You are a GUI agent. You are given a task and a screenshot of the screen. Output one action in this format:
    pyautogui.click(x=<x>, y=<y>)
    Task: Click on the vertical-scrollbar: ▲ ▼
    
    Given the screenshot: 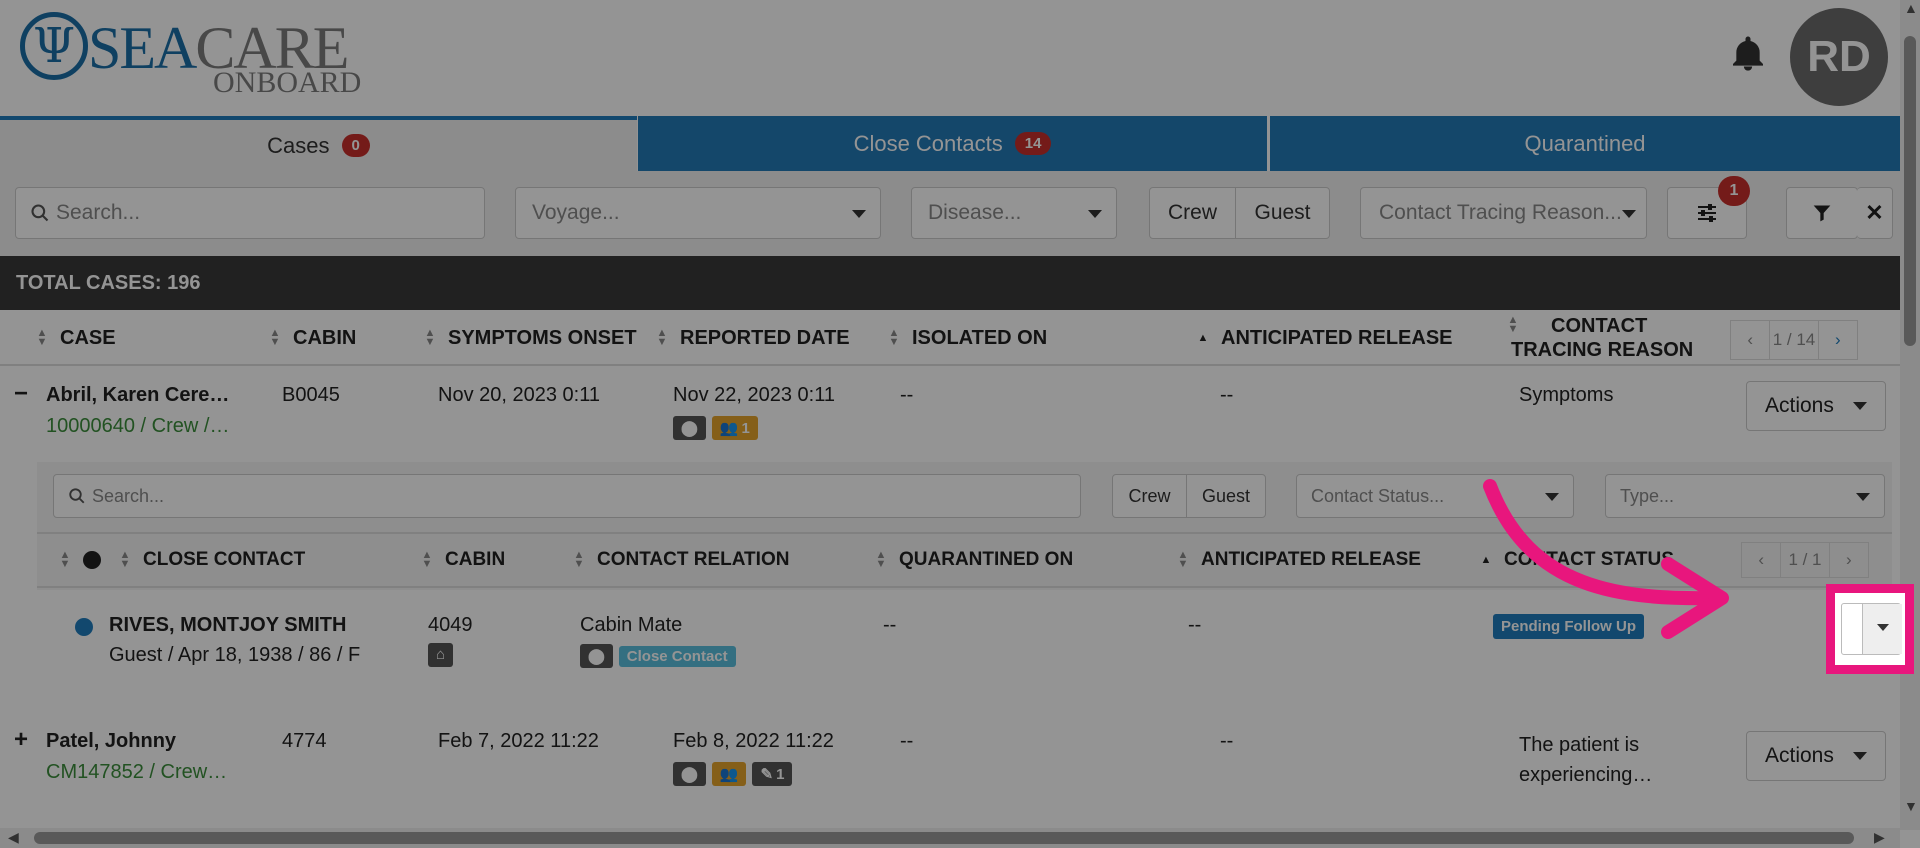 What is the action you would take?
    pyautogui.click(x=1910, y=415)
    